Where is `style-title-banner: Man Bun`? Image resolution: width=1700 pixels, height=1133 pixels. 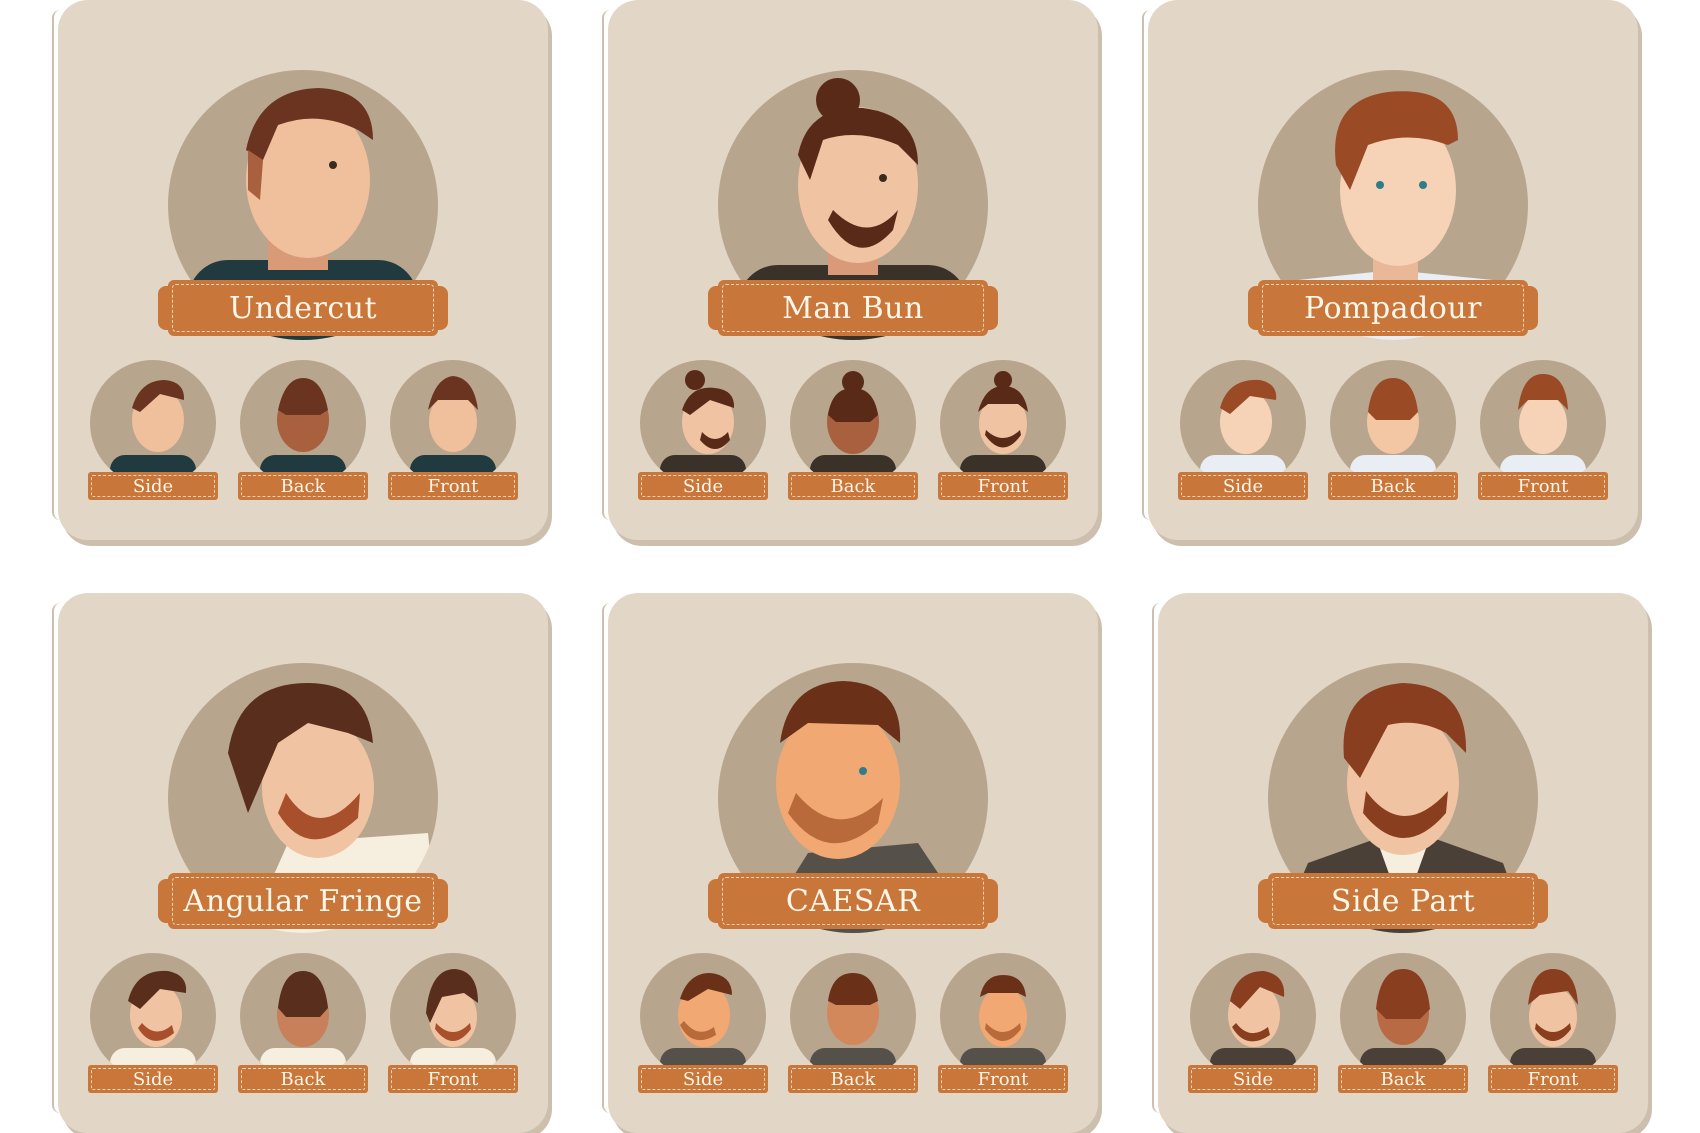
style-title-banner: Man Bun is located at coordinates (853, 308).